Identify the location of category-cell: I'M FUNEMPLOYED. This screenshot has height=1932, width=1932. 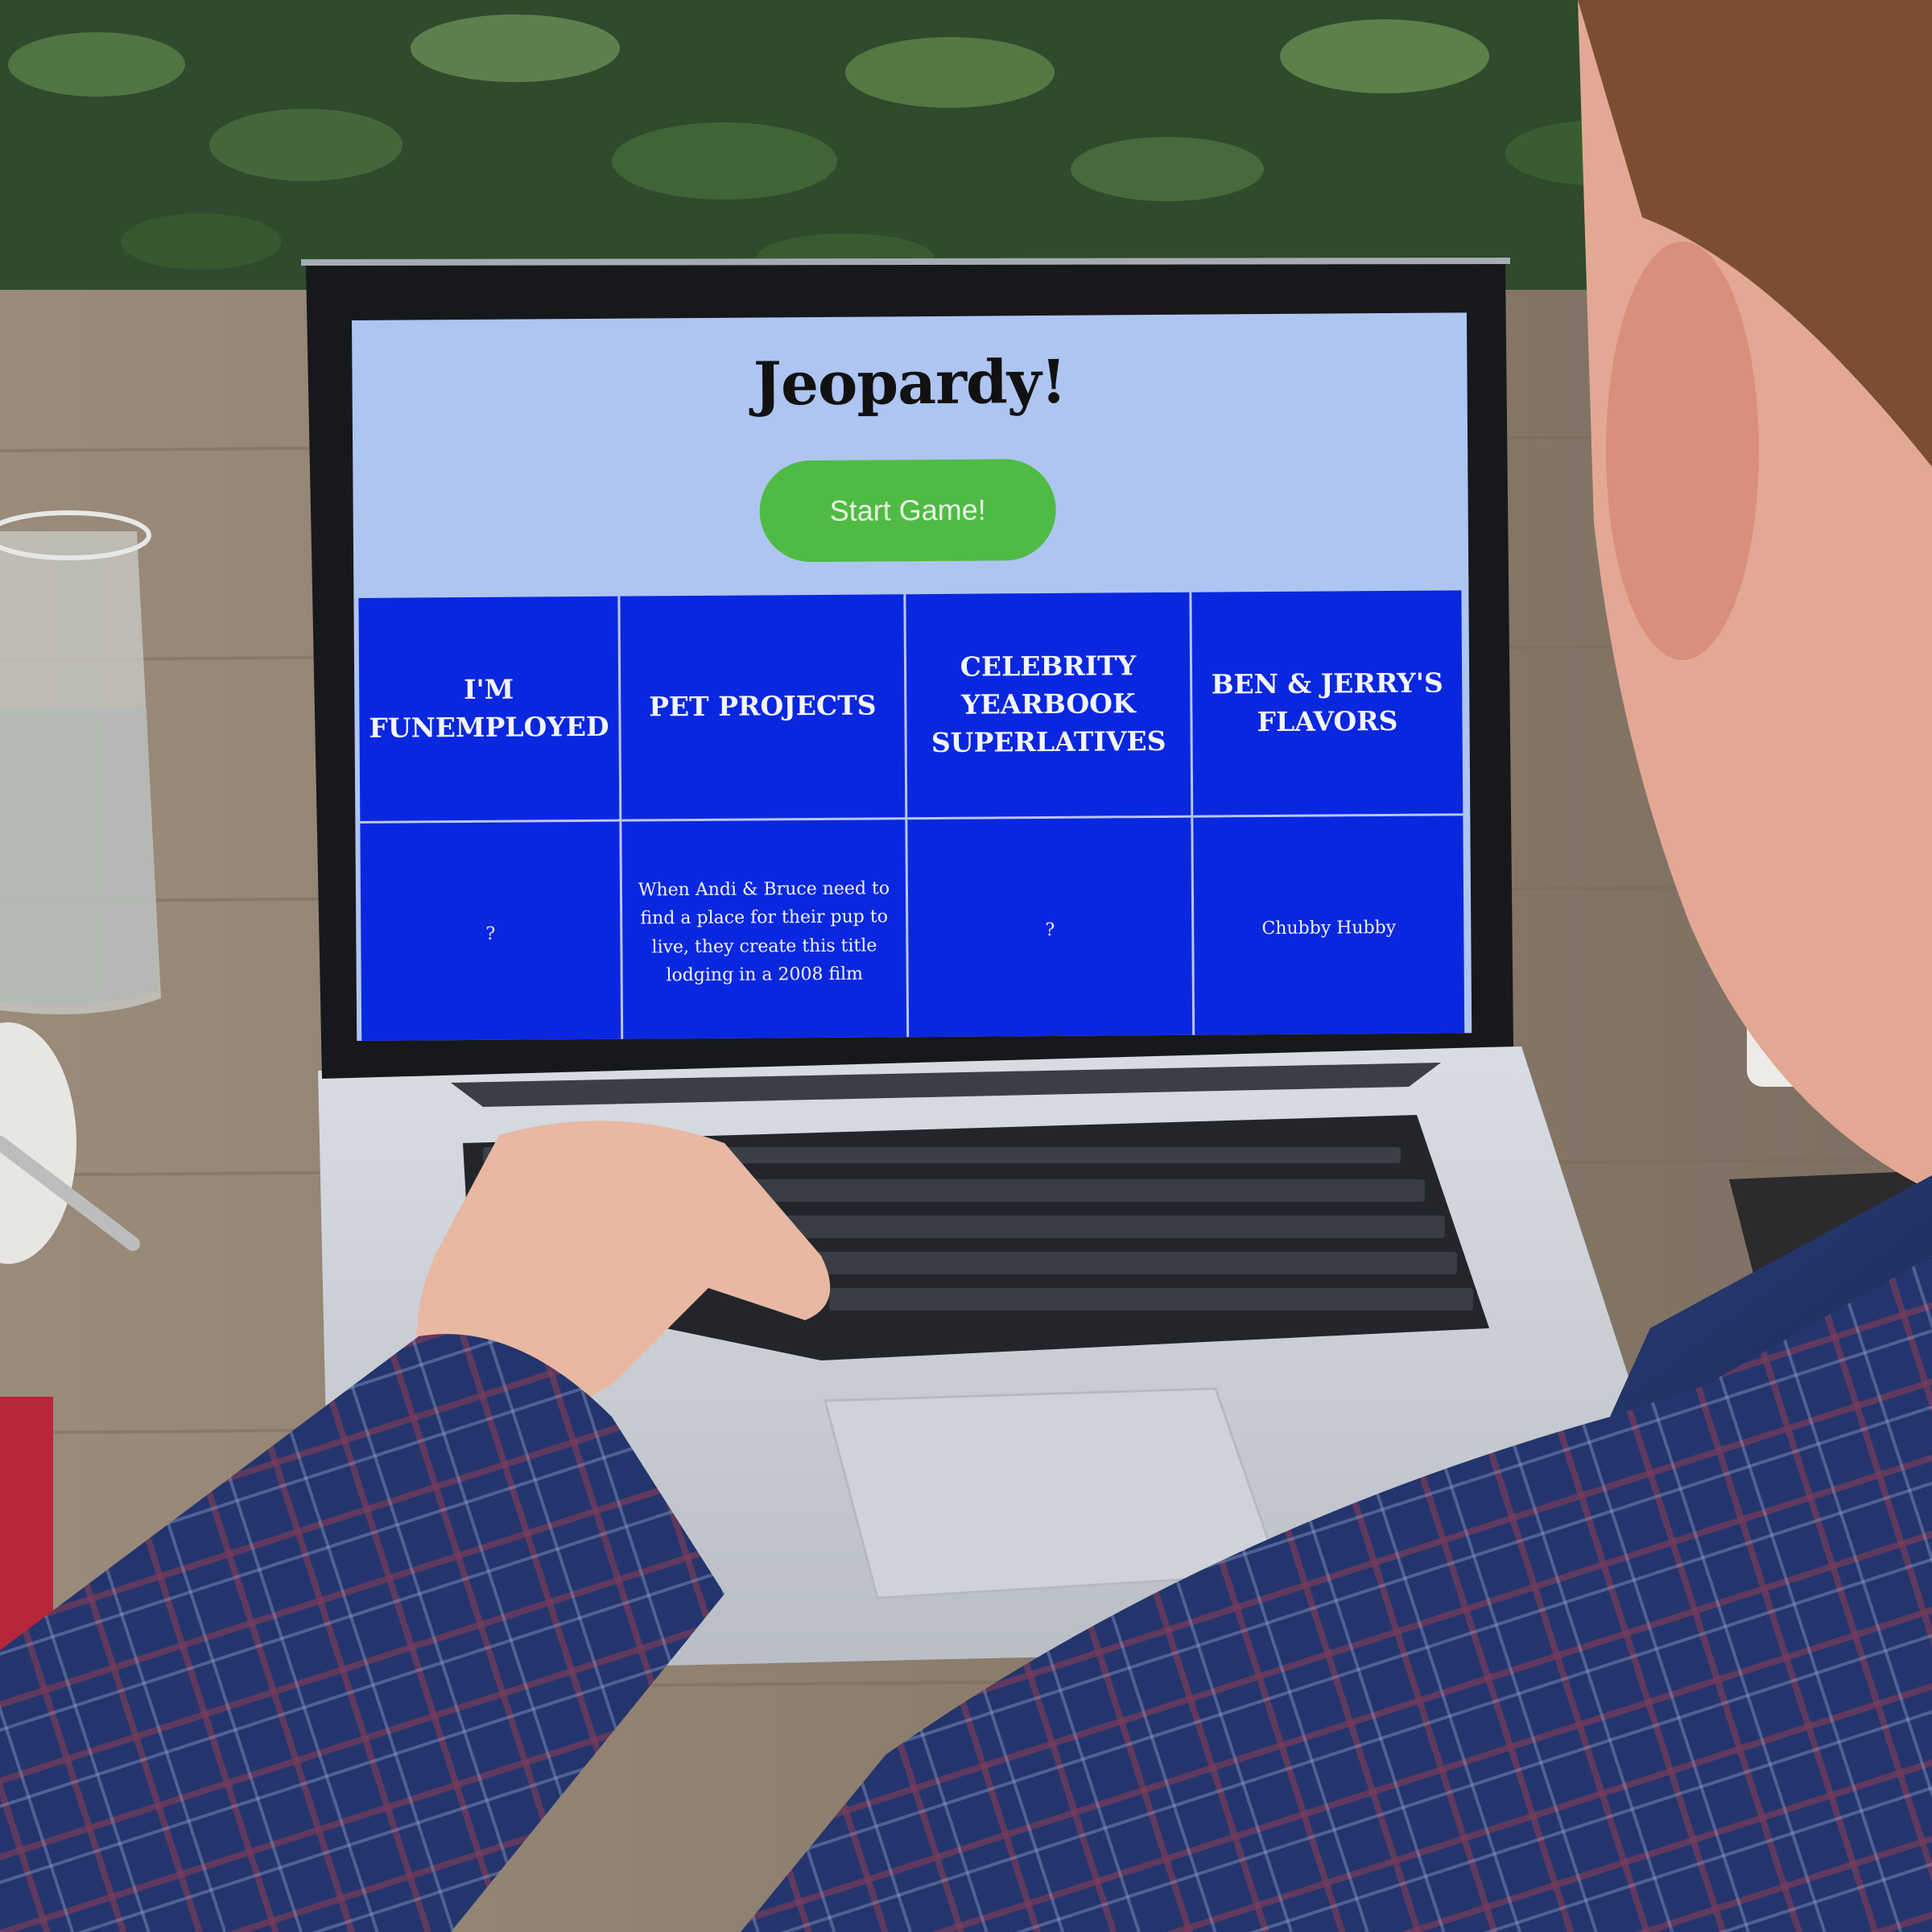
(490, 710).